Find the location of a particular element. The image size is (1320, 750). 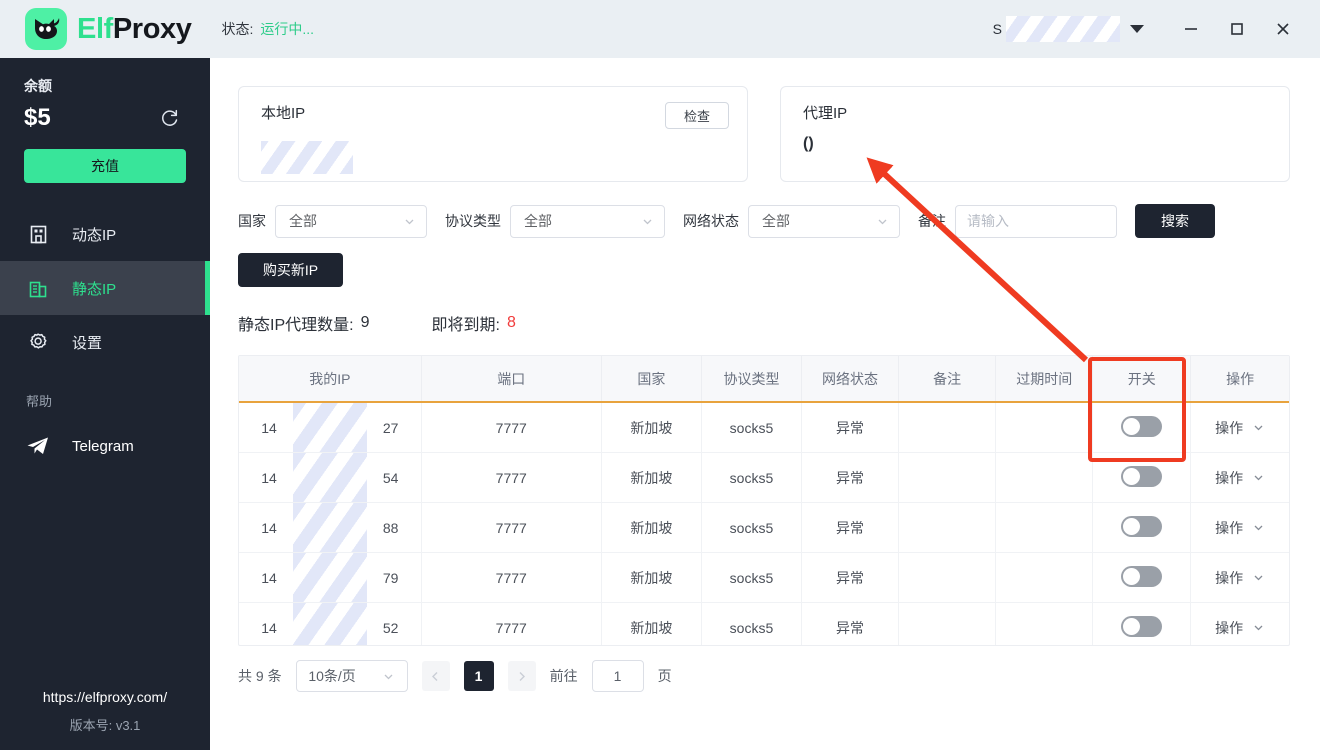

sidebar-nav: 动态IP 静态IP 设置 is located at coordinates (105, 288).